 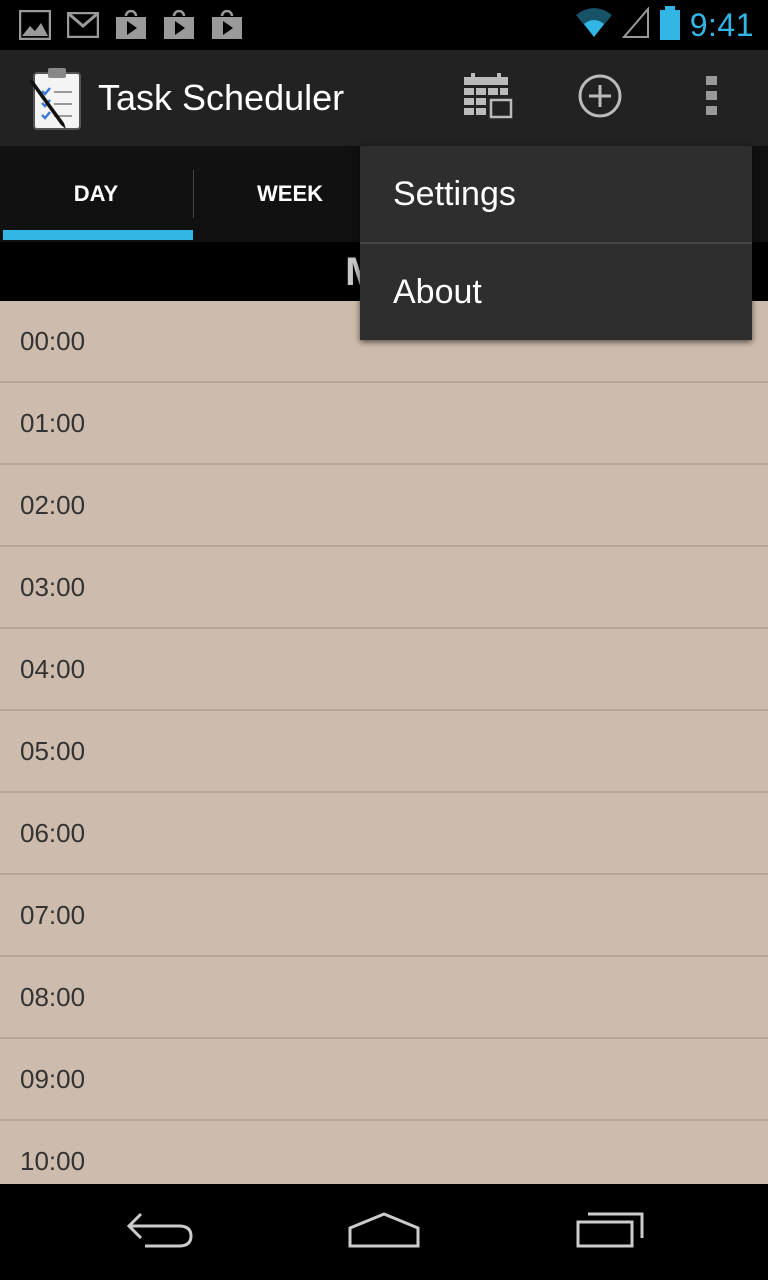 What do you see at coordinates (221, 97) in the screenshot?
I see `app-title: Task Scheduler` at bounding box center [221, 97].